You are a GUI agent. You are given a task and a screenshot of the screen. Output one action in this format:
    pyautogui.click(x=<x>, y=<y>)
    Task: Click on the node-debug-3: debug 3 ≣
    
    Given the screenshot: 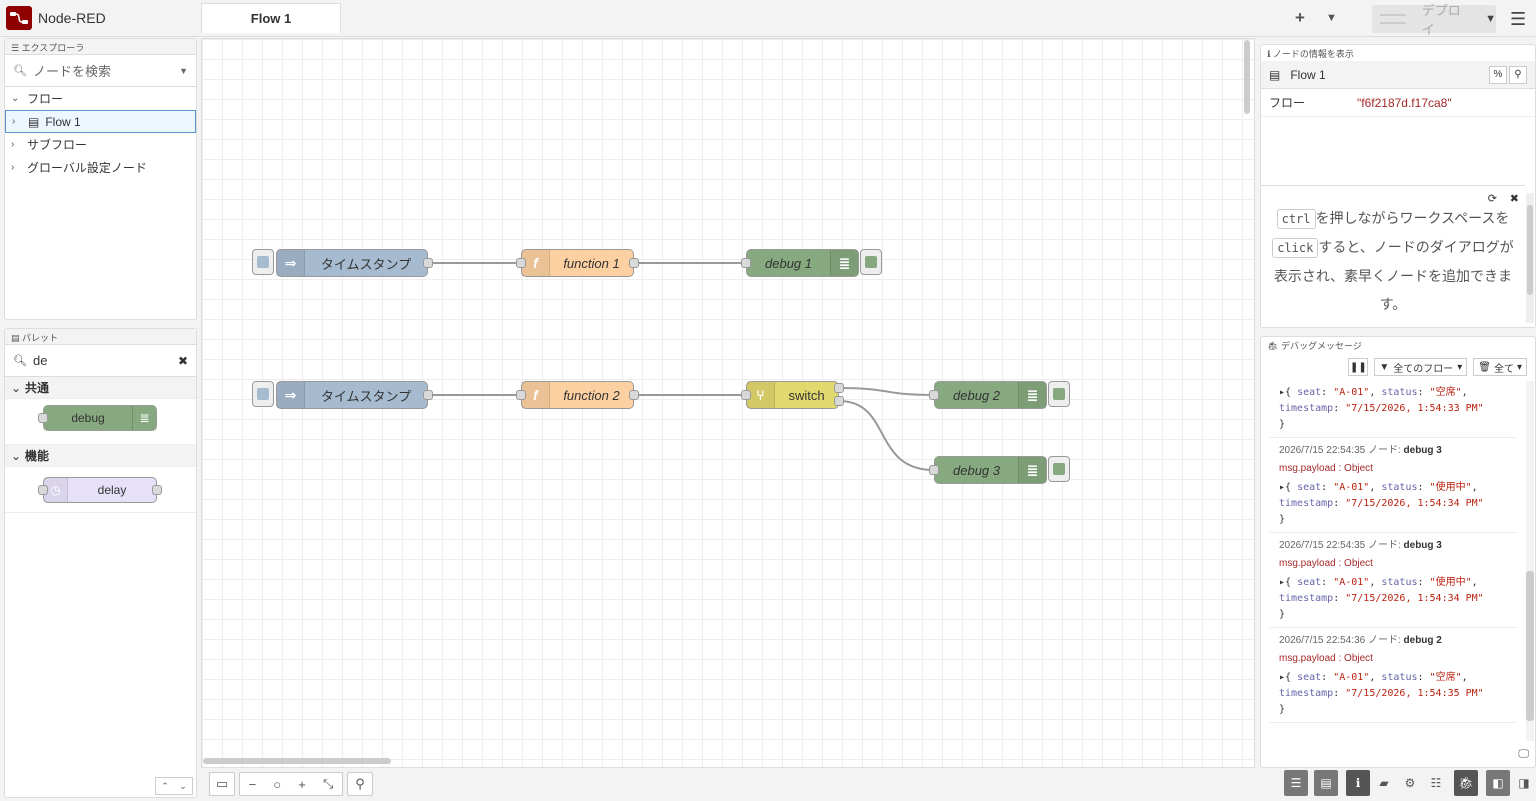 What is the action you would take?
    pyautogui.click(x=988, y=470)
    